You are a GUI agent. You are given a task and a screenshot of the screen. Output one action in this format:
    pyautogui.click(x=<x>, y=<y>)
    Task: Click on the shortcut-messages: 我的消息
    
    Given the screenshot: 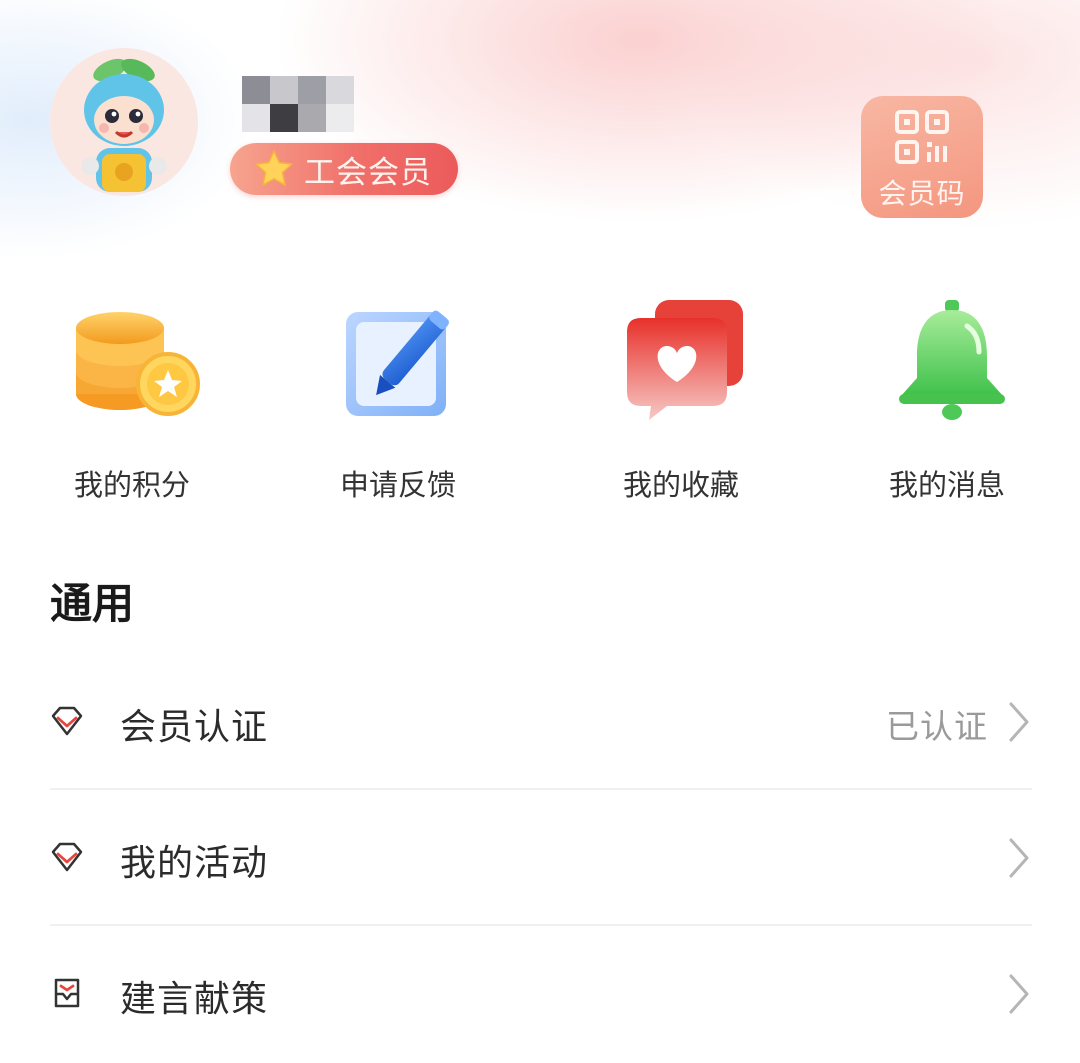 What is the action you would take?
    pyautogui.click(x=947, y=400)
    